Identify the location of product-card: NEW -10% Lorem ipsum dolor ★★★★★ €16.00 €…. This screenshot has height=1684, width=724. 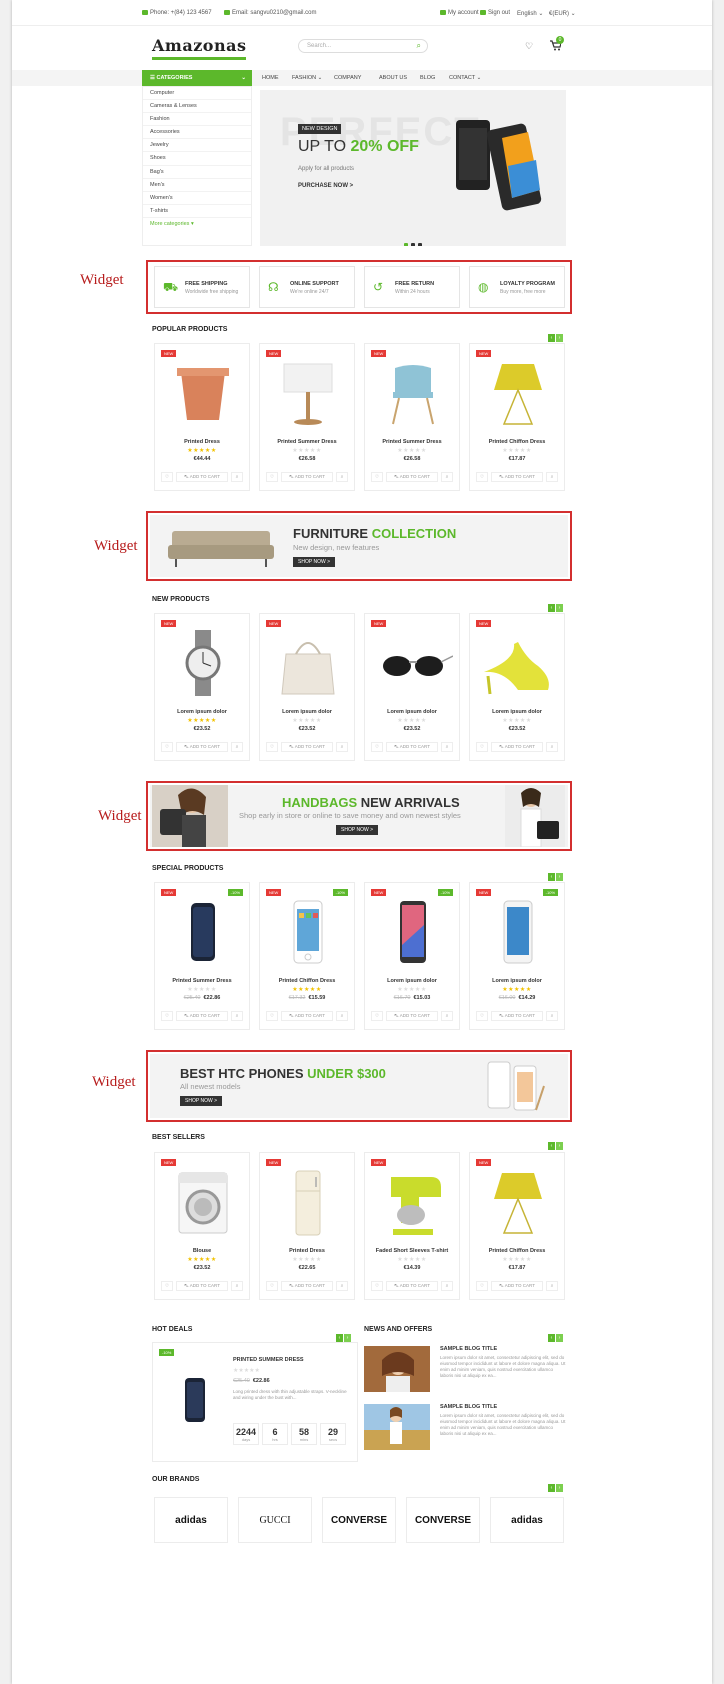
(517, 956).